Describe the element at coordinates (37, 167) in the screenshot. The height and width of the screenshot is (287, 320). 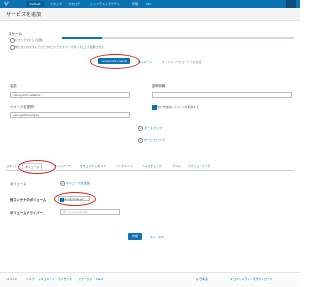
I see `highlight-circle-volumes-tab` at that location.